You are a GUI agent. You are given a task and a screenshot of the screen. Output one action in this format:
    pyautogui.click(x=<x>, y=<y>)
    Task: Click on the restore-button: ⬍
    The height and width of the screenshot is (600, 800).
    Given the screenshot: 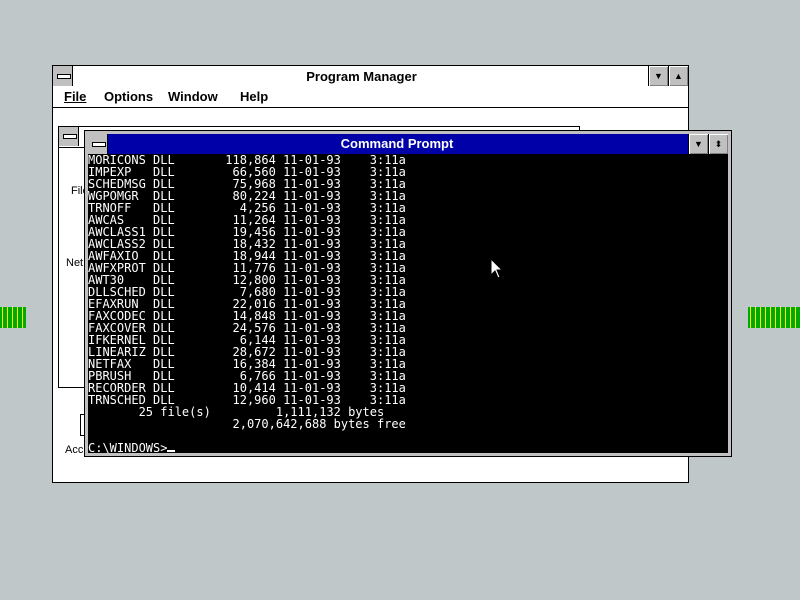 What is the action you would take?
    pyautogui.click(x=718, y=144)
    